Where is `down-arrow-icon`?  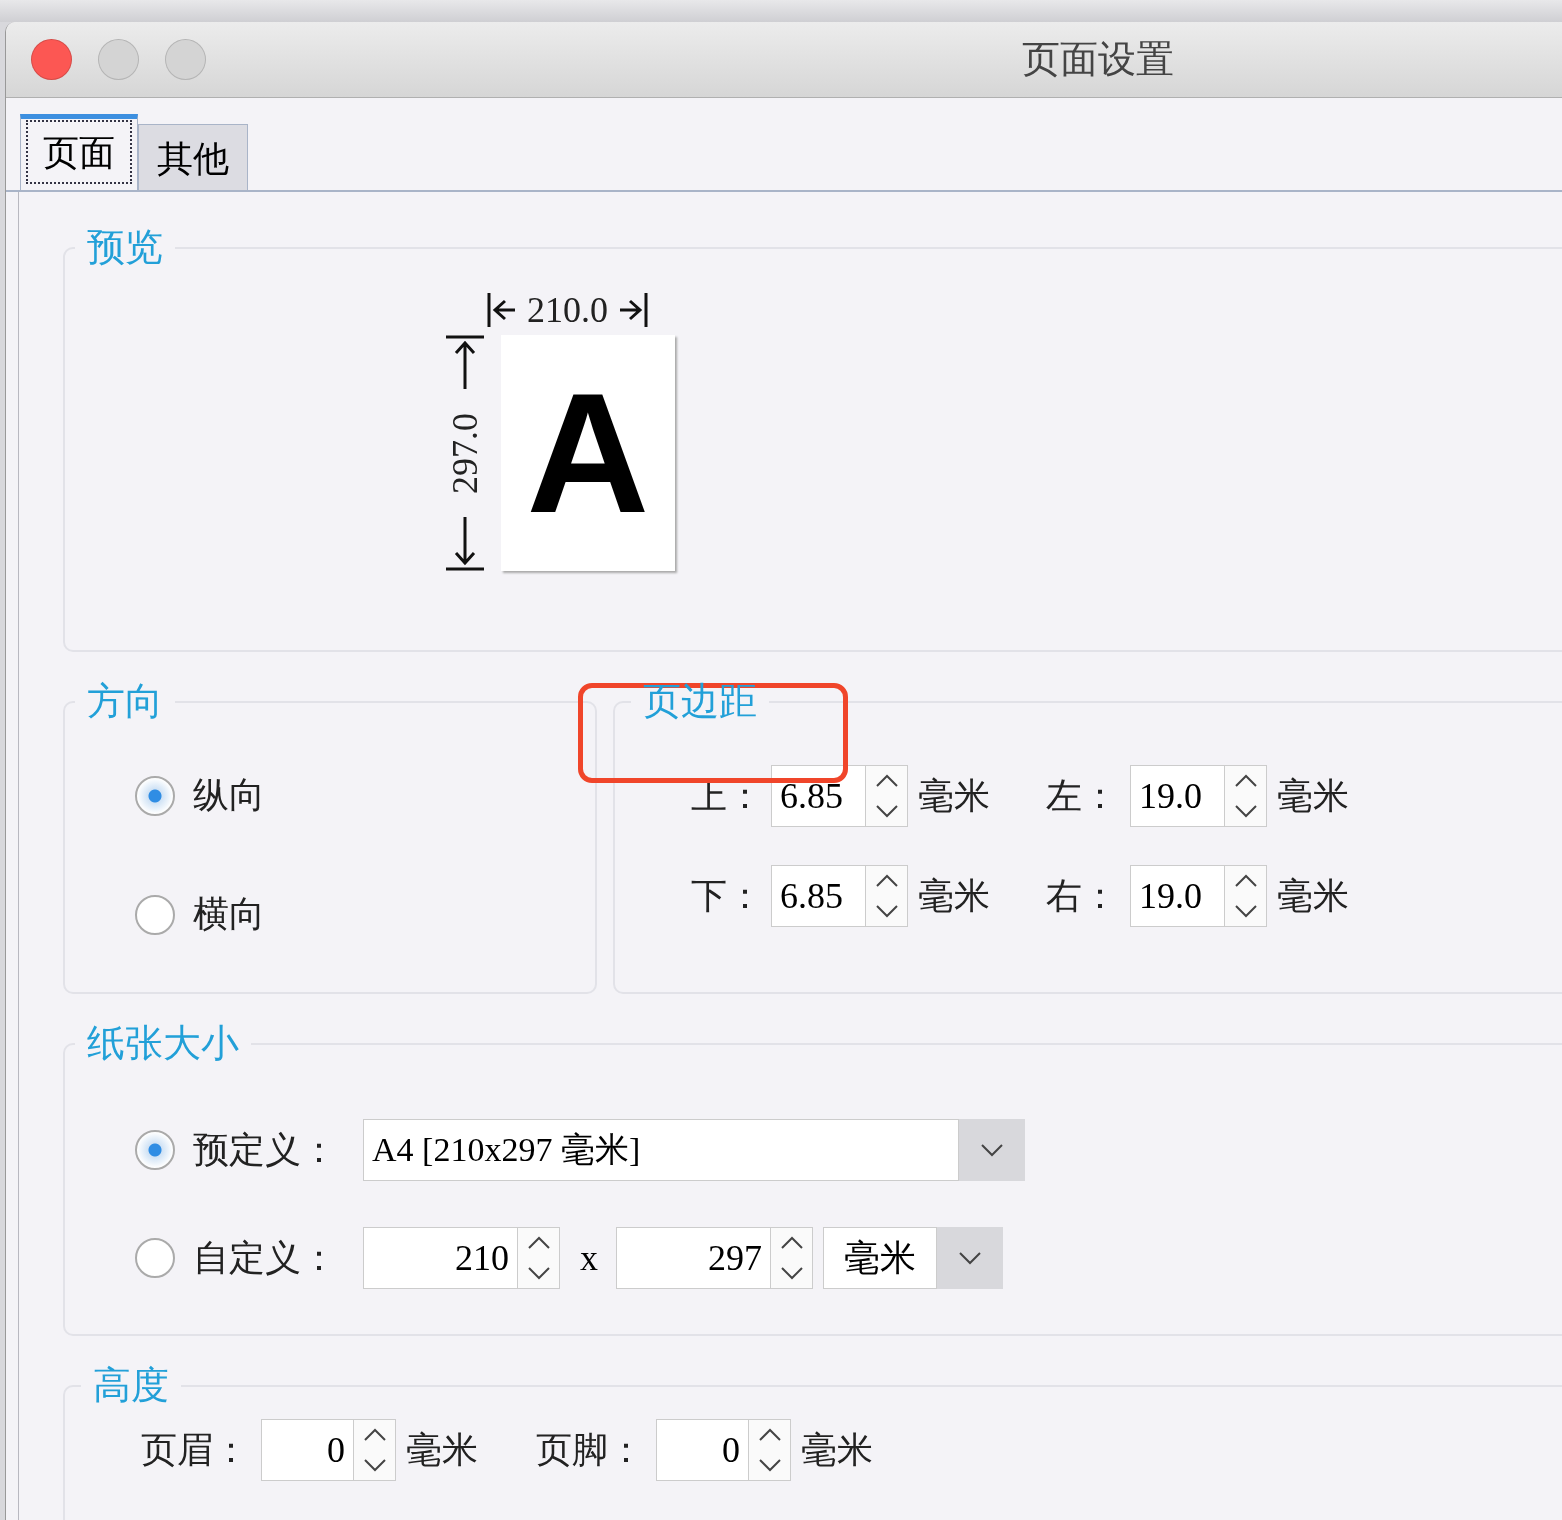 down-arrow-icon is located at coordinates (465, 544).